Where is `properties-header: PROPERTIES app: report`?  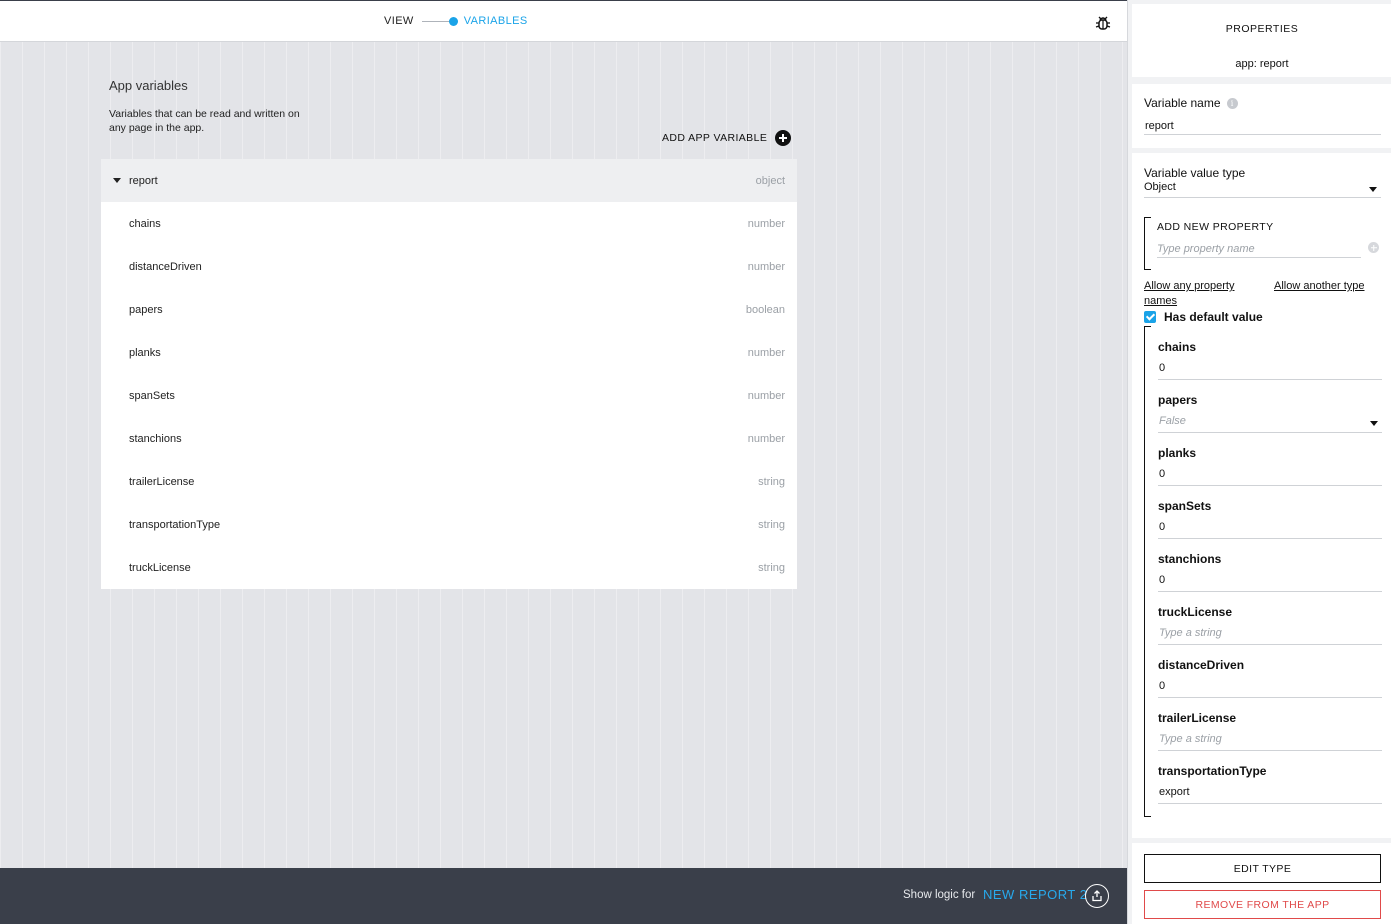
properties-header: PROPERTIES app: report is located at coordinates (1261, 40).